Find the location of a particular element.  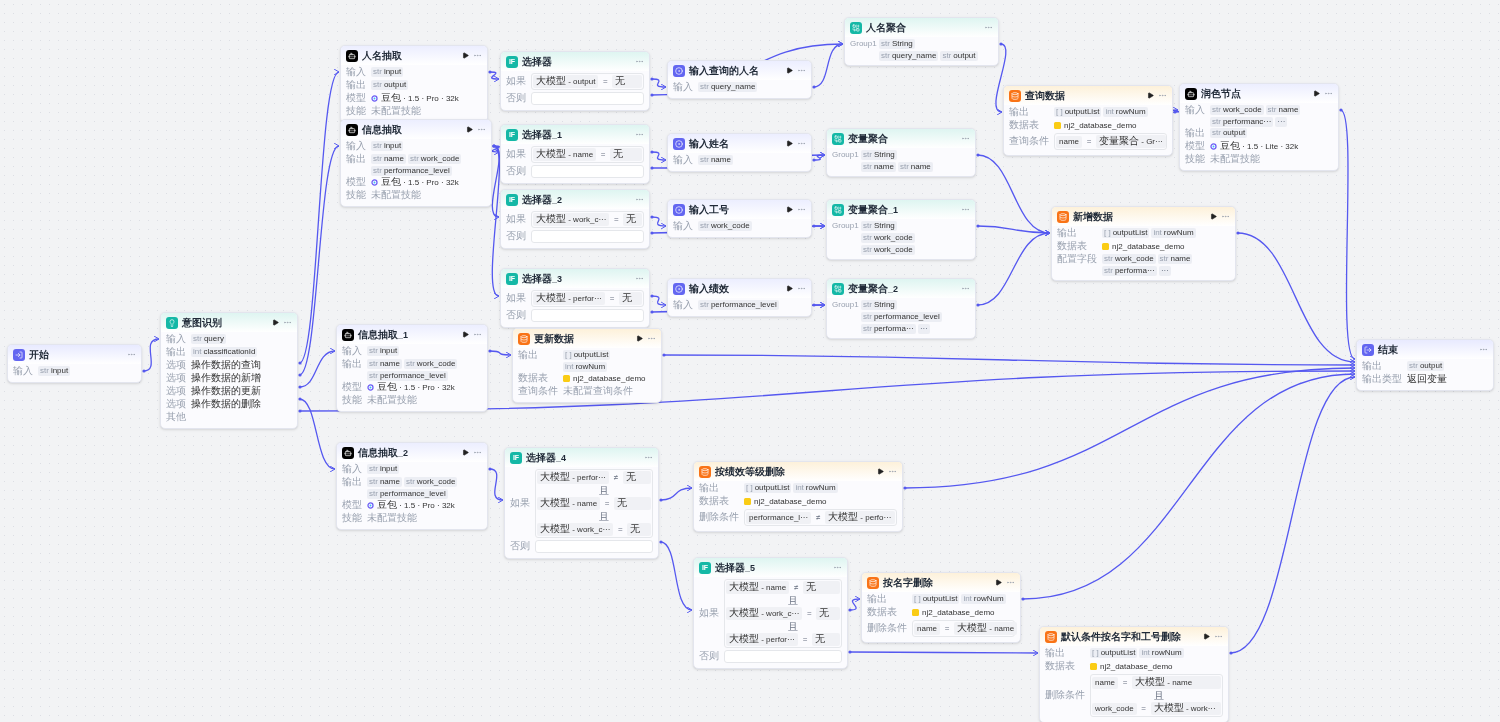

workflow-node: 信息抽取 输入 str input 输出 str name str work_code str performance_level 模型 豆包 · 1.5 · Pro · 32k 技能 未配置技能 is located at coordinates (416, 163).